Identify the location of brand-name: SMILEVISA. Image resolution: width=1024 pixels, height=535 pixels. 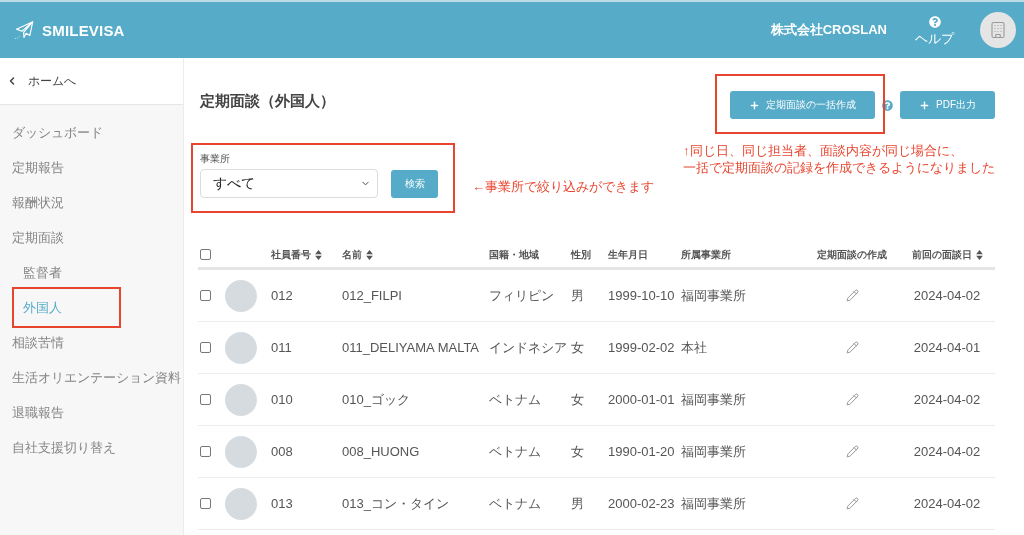
(83, 30).